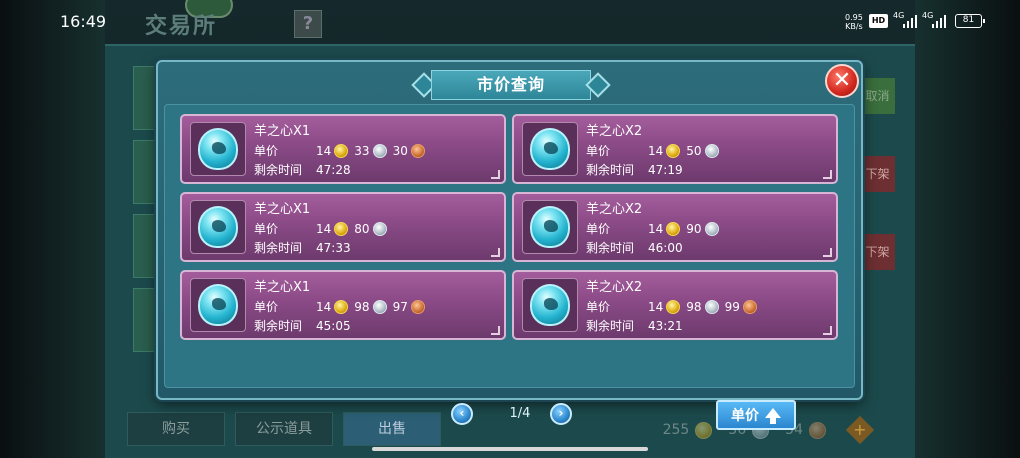  Describe the element at coordinates (362, 150) in the screenshot. I see `silver-amount: 33` at that location.